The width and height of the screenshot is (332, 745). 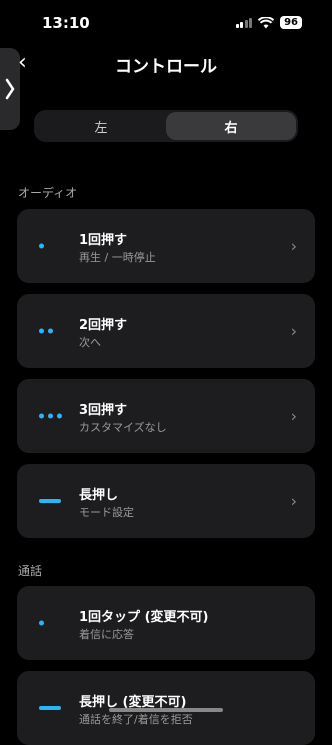 What do you see at coordinates (99, 495) in the screenshot?
I see `item-title: 長押し` at bounding box center [99, 495].